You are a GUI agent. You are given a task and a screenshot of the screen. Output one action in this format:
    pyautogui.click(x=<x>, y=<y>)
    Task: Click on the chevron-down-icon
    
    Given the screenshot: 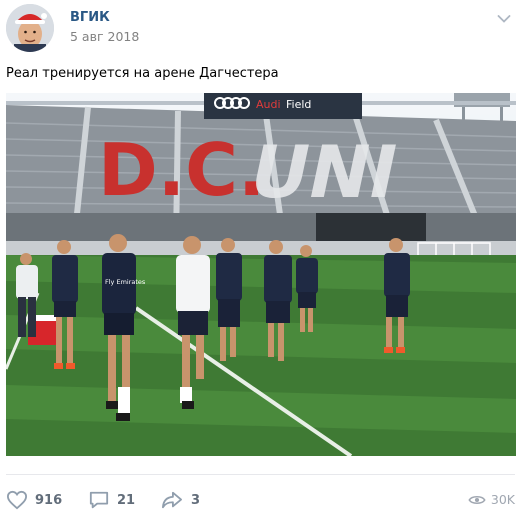 What is the action you would take?
    pyautogui.click(x=504, y=19)
    